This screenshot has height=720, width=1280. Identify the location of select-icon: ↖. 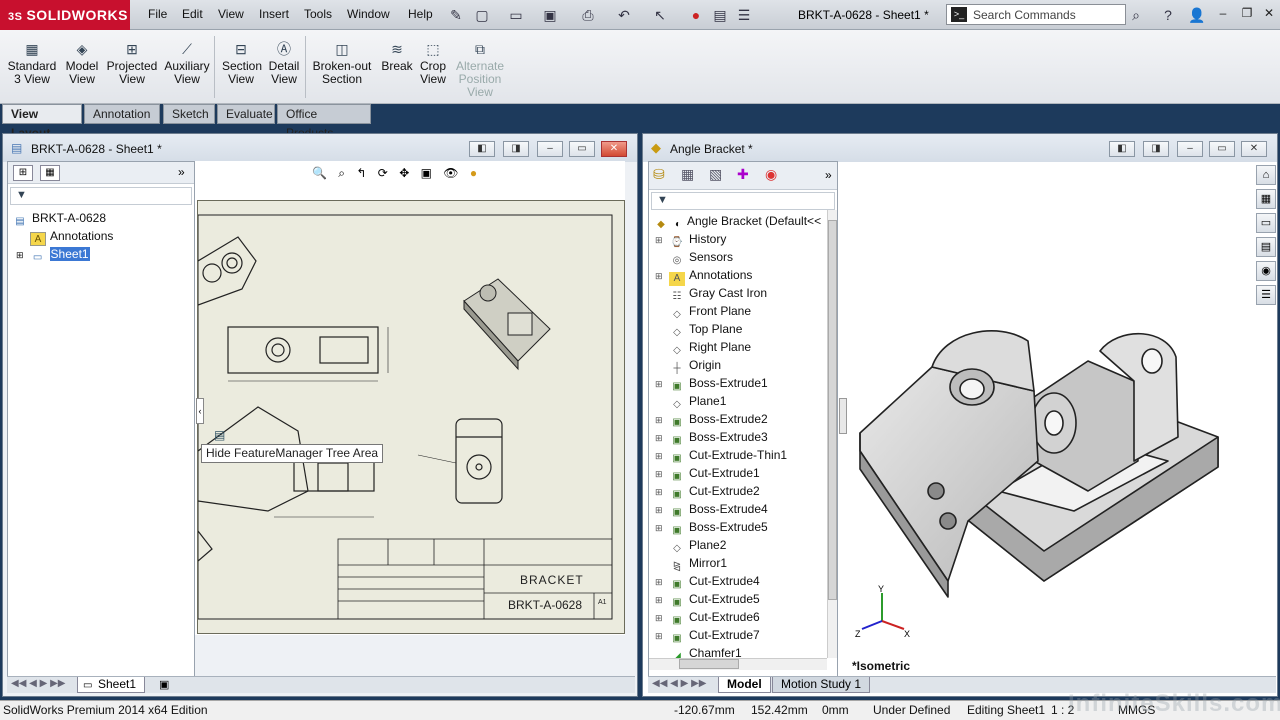
(660, 15).